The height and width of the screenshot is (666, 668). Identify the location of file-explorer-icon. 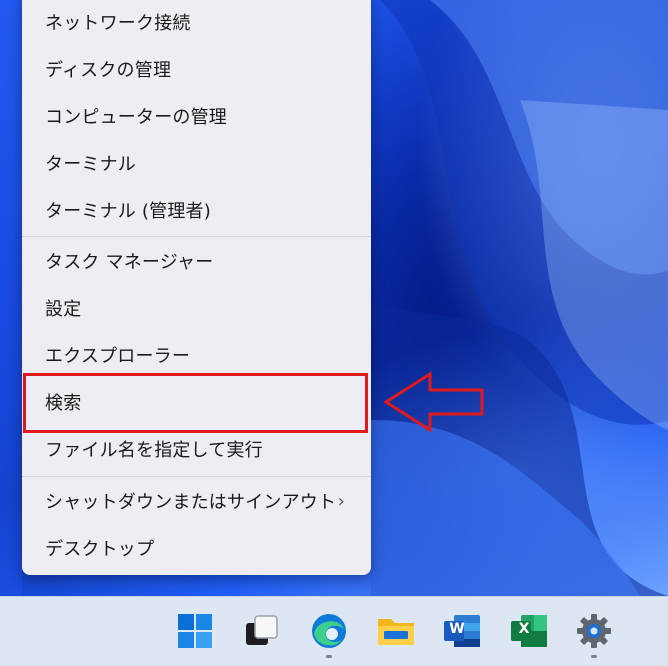
(396, 631).